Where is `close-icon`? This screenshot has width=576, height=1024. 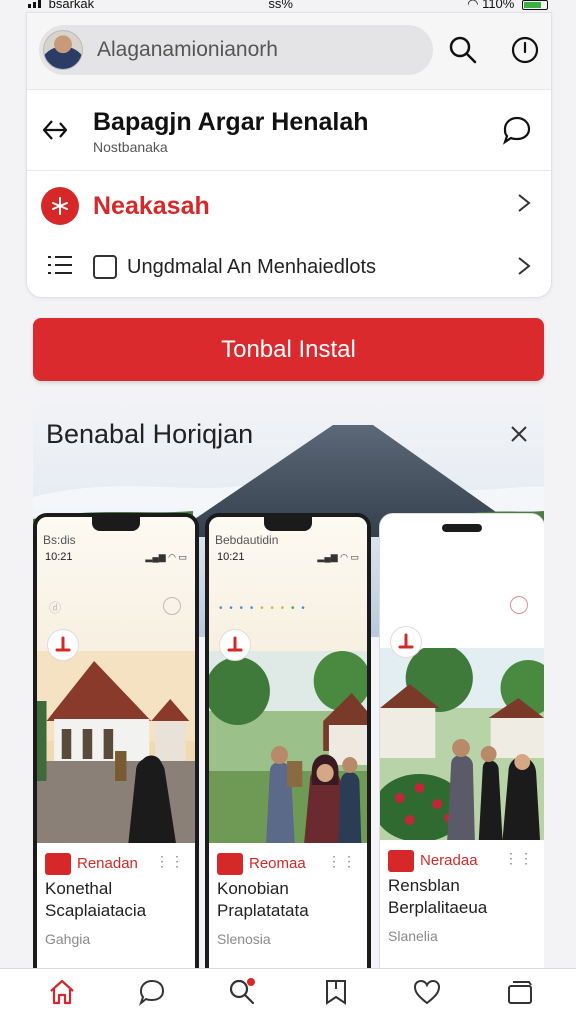
close-icon is located at coordinates (519, 434).